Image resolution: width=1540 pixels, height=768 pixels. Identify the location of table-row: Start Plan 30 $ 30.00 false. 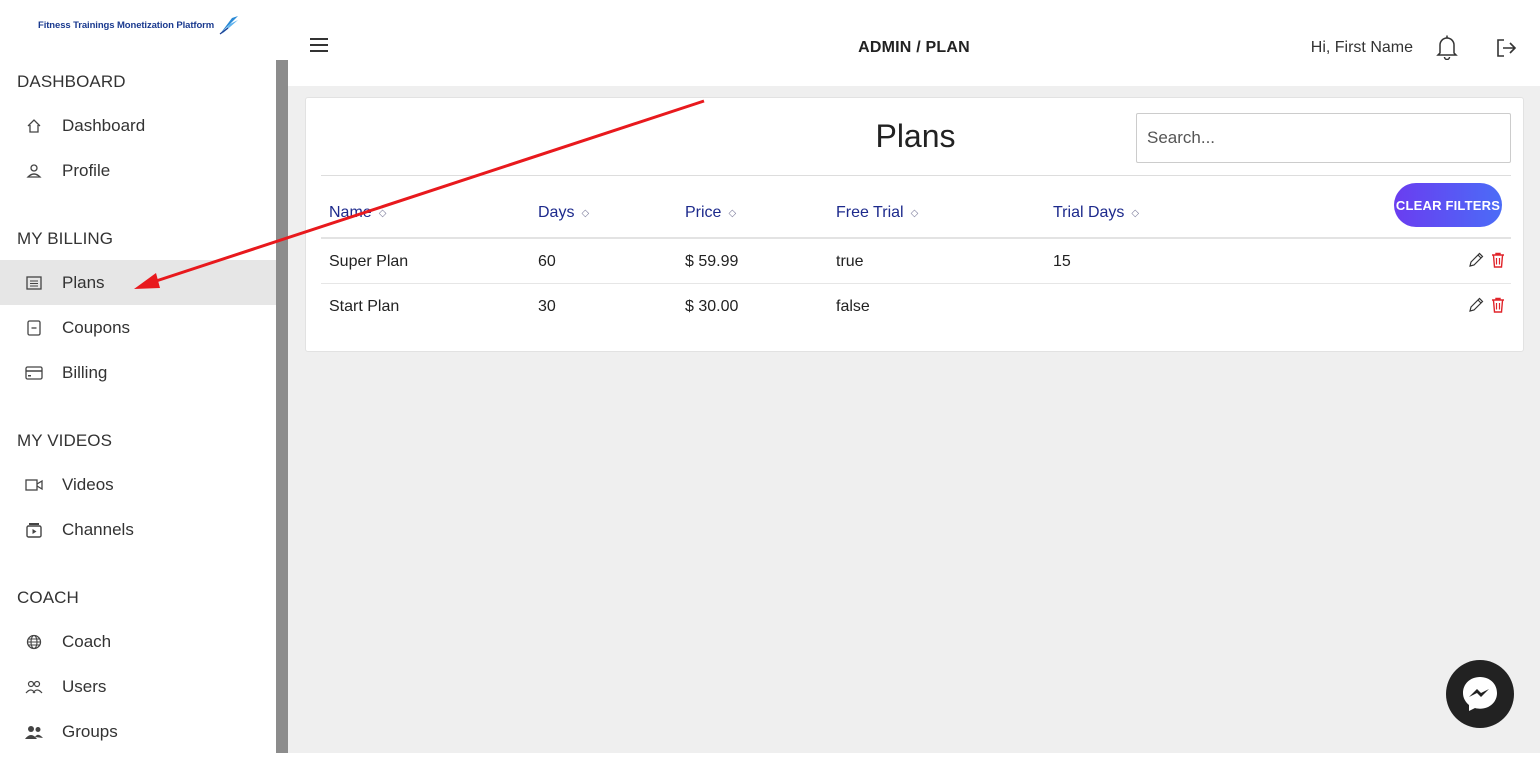
(916, 306).